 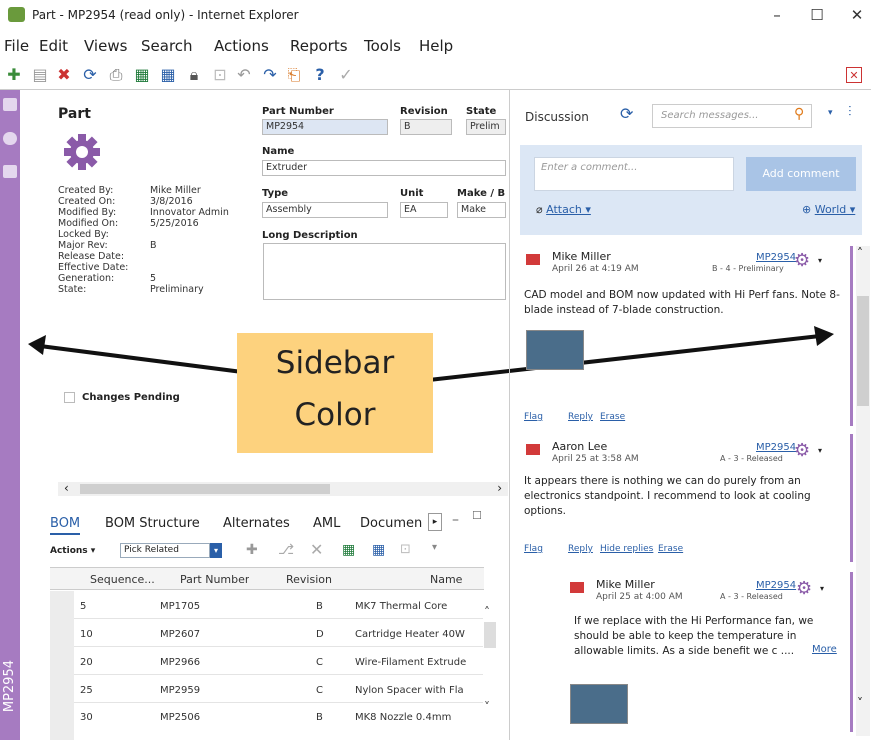 I want to click on cell-sequence: 5, so click(x=83, y=606).